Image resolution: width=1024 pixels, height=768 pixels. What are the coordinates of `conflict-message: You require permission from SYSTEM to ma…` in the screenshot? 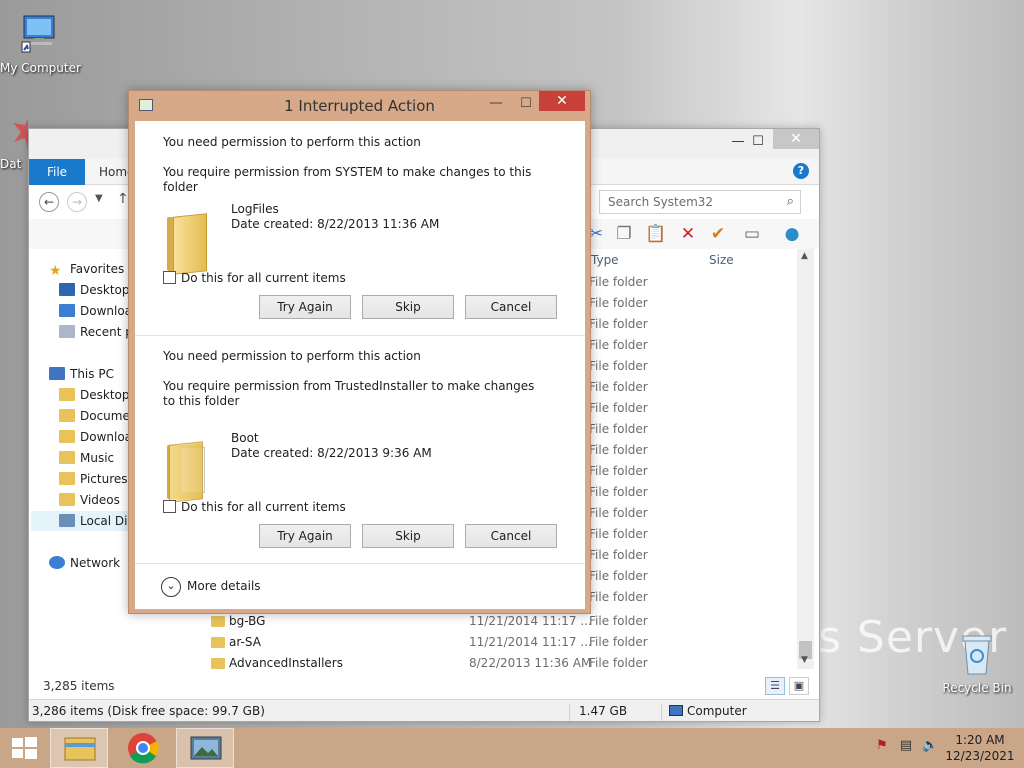 It's located at (347, 179).